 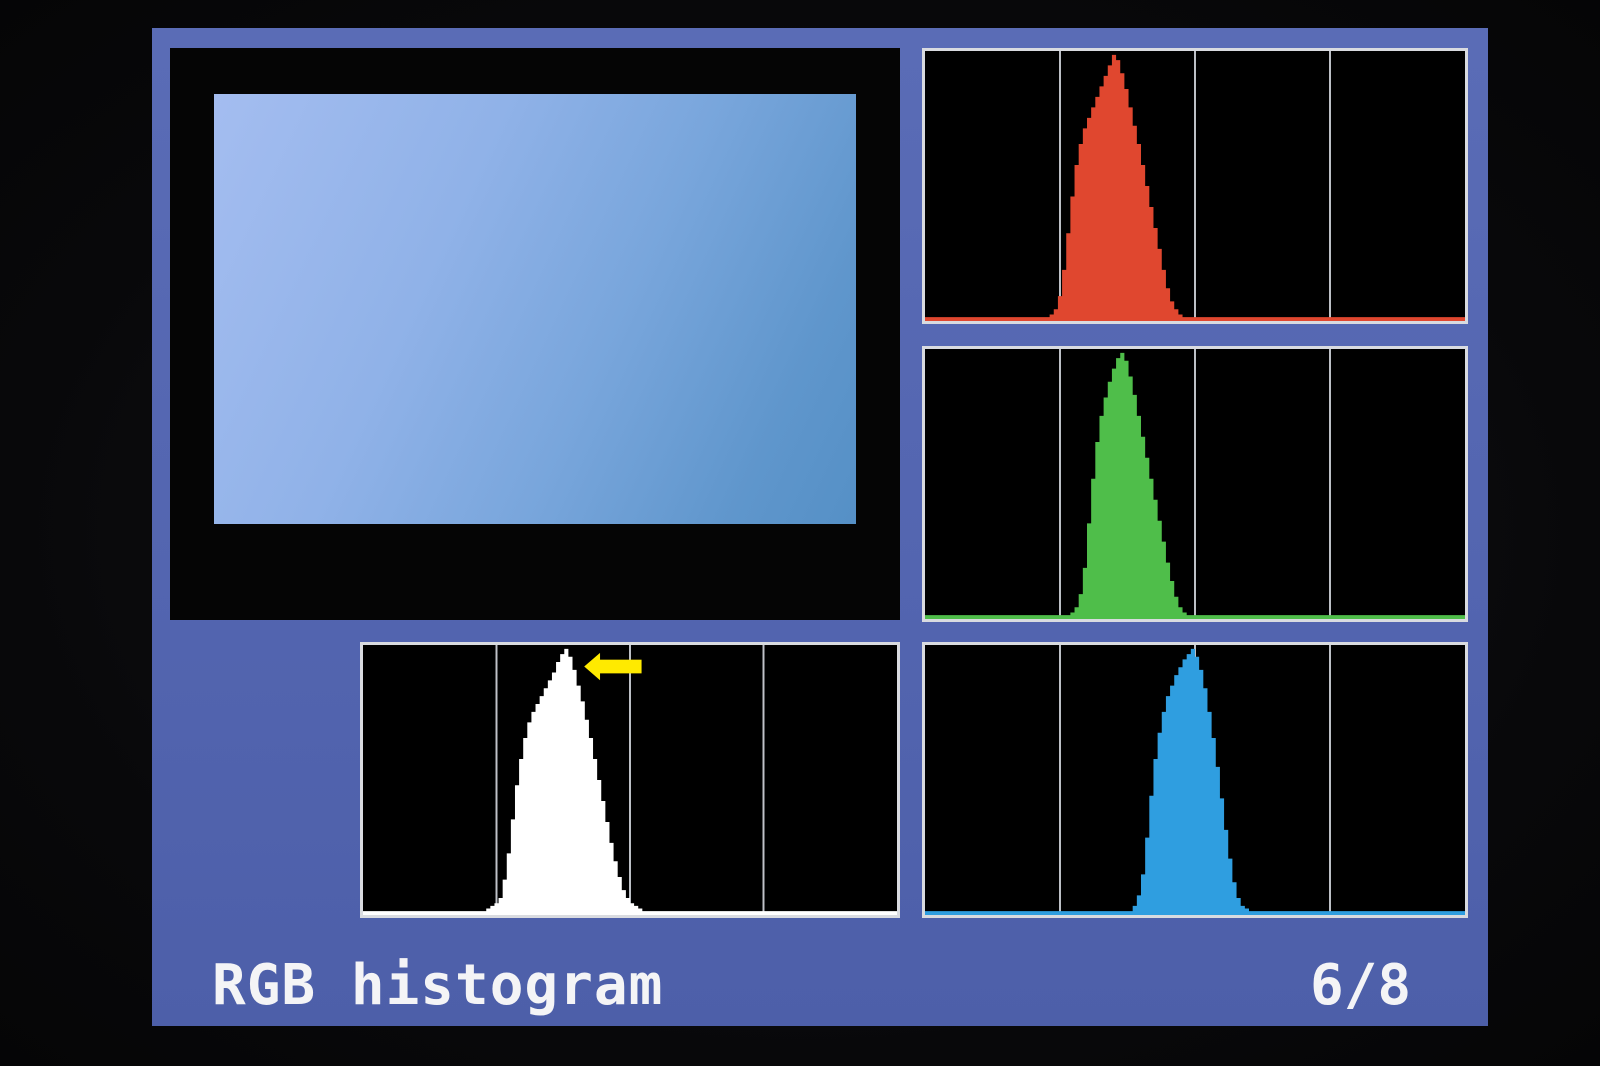 What do you see at coordinates (613, 666) in the screenshot?
I see `peak-arrow-icon` at bounding box center [613, 666].